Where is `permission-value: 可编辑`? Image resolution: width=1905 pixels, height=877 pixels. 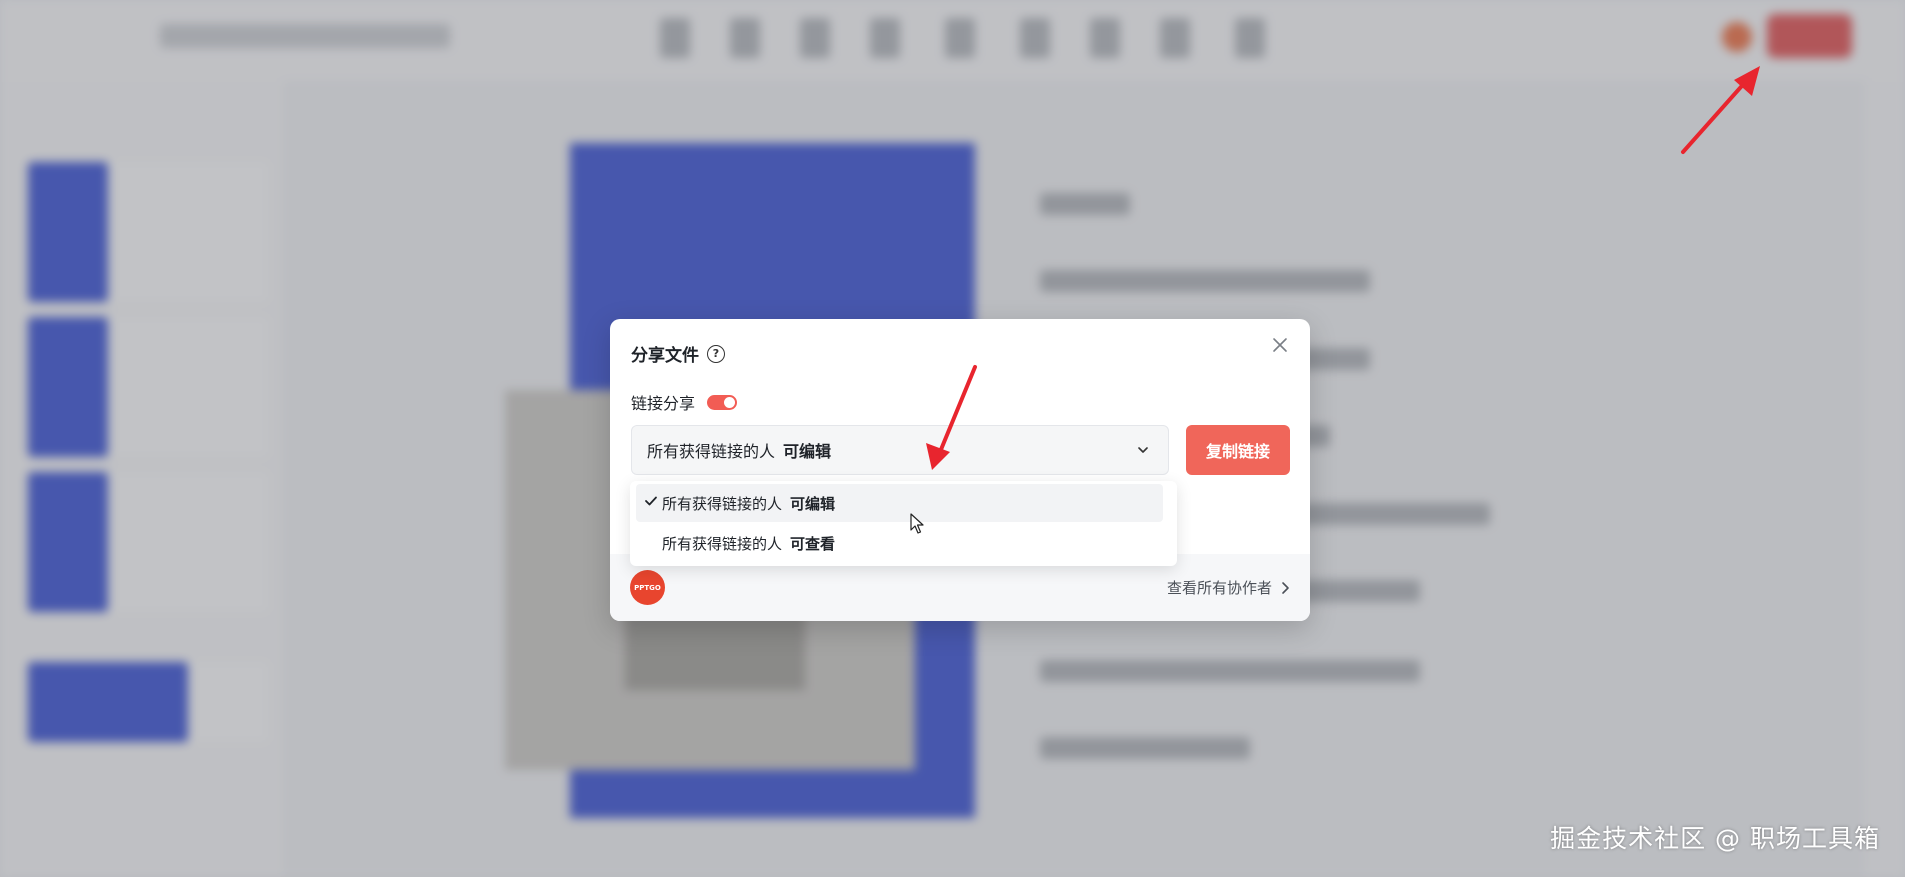 permission-value: 可编辑 is located at coordinates (807, 451).